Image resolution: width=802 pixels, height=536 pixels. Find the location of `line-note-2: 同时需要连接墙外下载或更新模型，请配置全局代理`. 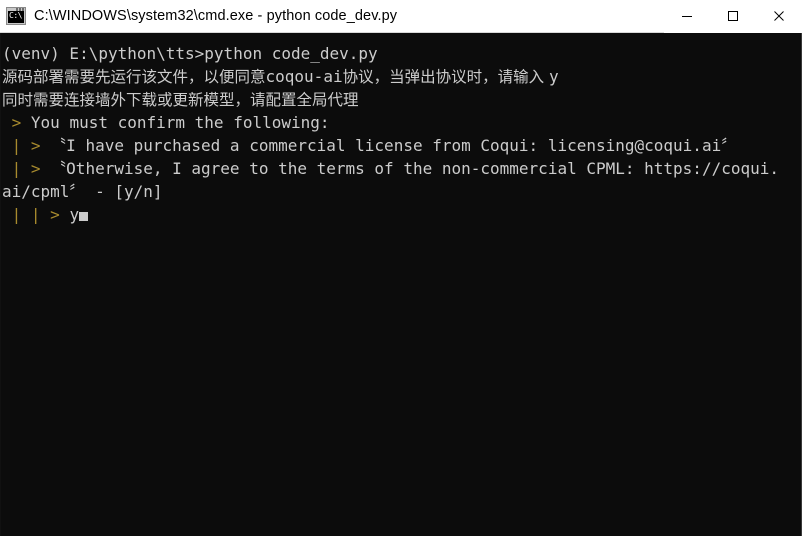

line-note-2: 同时需要连接墙外下载或更新模型，请配置全局代理 is located at coordinates (401, 99).